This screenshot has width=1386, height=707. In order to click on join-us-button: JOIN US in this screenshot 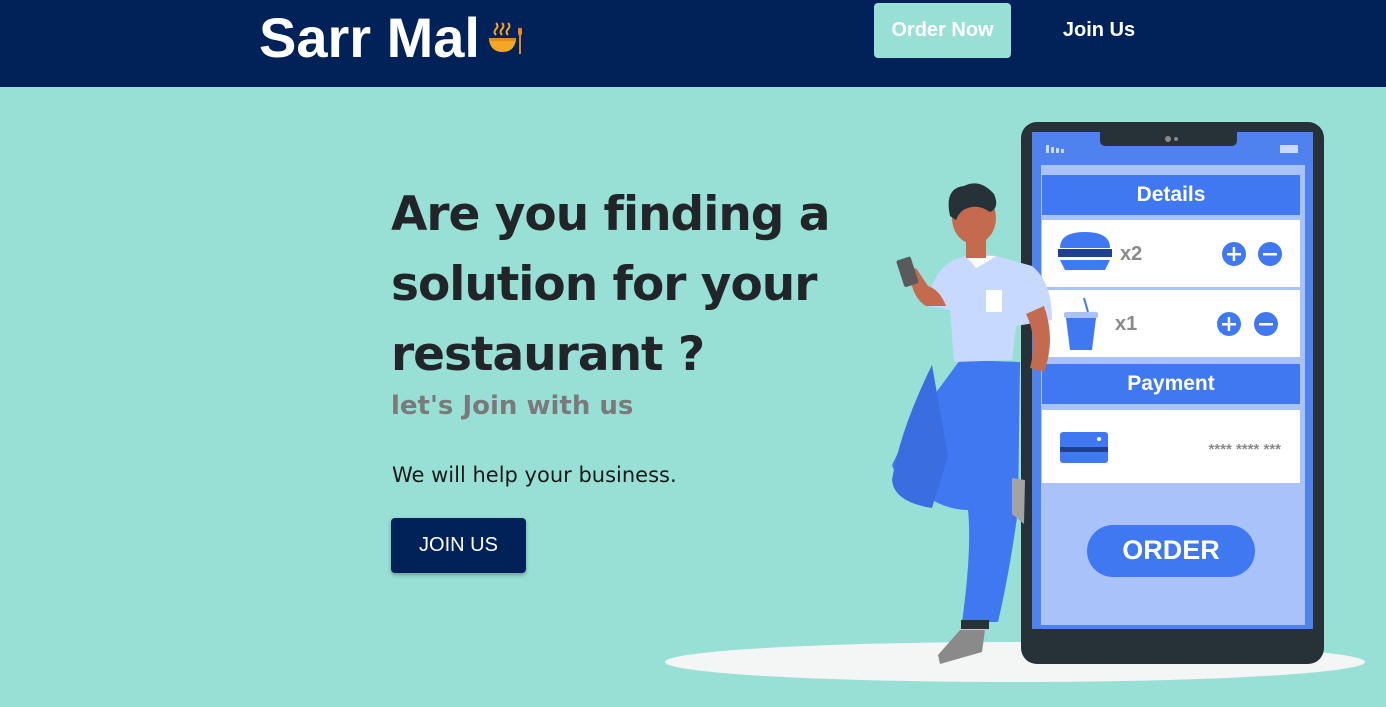, I will do `click(458, 545)`.